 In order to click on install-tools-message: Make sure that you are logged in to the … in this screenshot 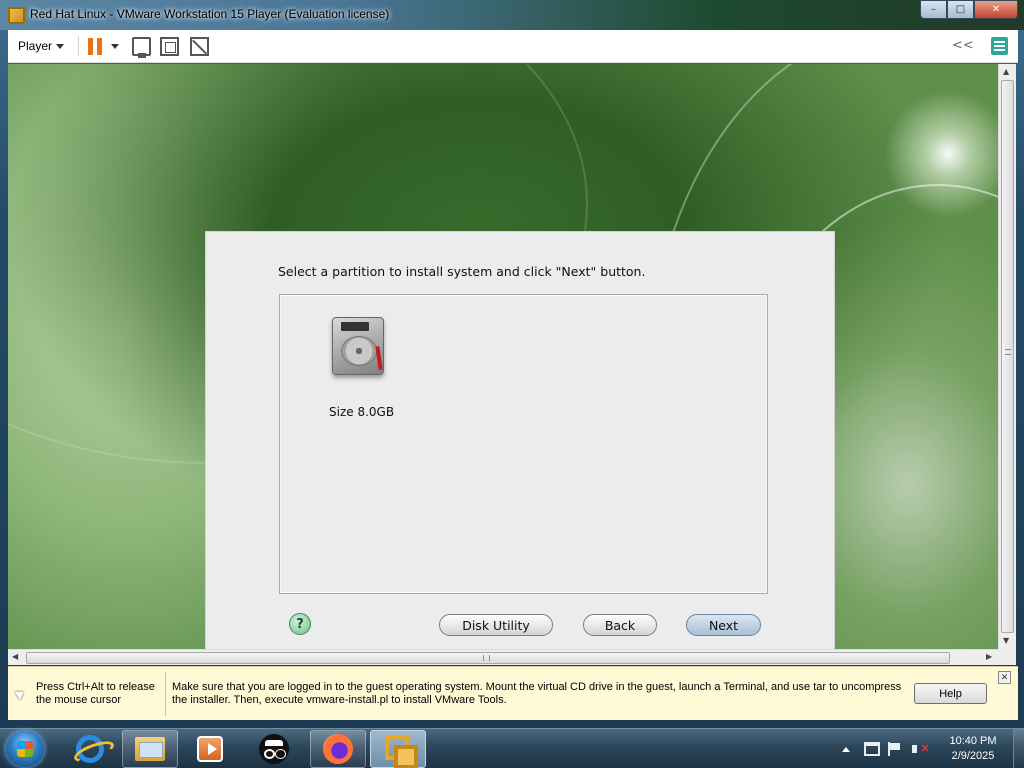, I will do `click(537, 693)`.